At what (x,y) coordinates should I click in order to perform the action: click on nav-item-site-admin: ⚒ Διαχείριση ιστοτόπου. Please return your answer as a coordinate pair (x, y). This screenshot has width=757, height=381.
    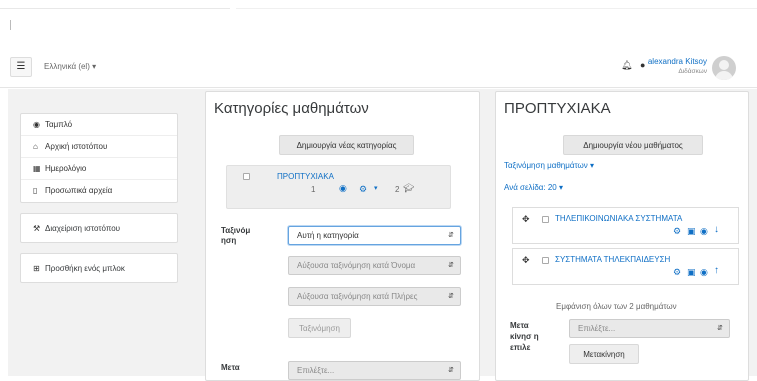
    Looking at the image, I should click on (99, 228).